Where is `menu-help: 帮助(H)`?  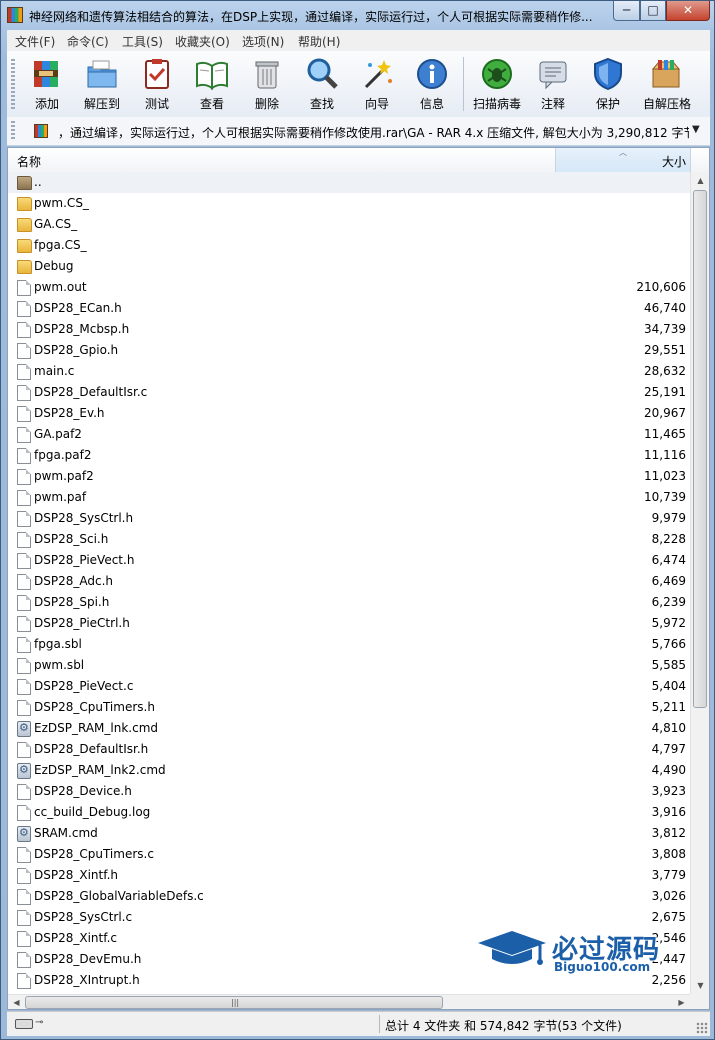 menu-help: 帮助(H) is located at coordinates (319, 41).